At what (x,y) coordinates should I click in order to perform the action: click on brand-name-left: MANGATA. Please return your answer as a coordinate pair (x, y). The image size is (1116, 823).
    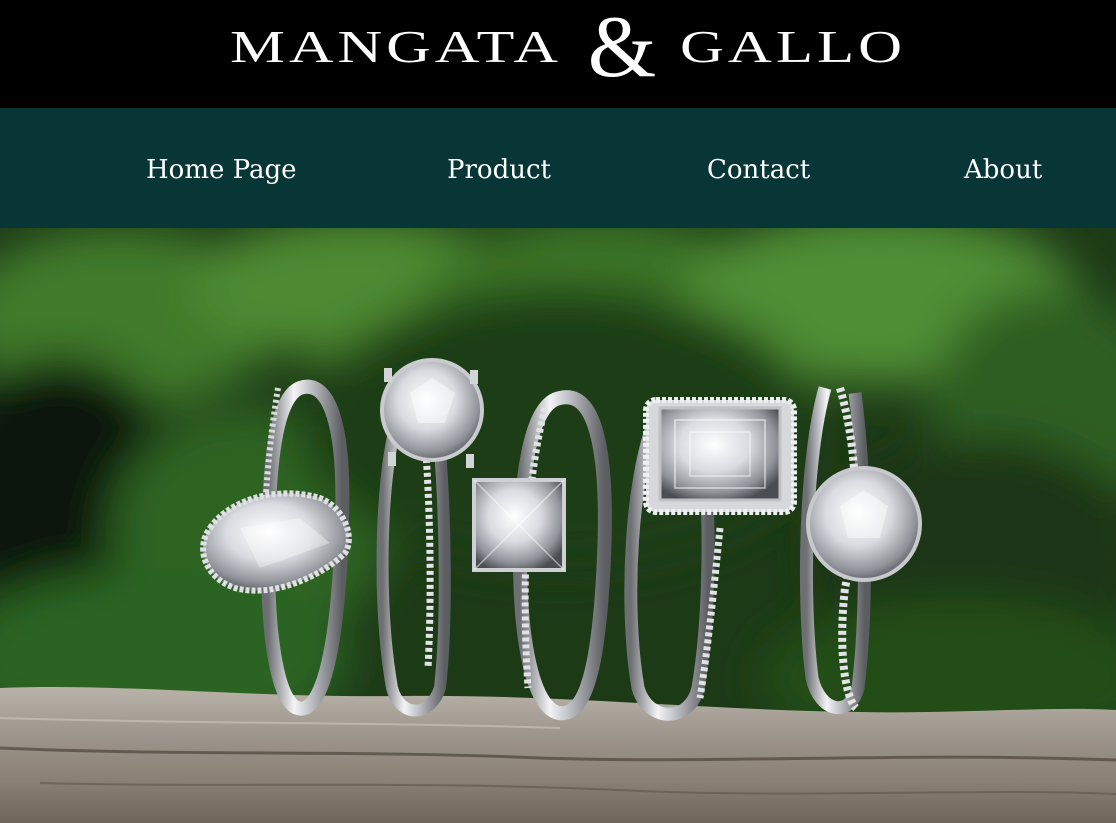
    Looking at the image, I should click on (396, 46).